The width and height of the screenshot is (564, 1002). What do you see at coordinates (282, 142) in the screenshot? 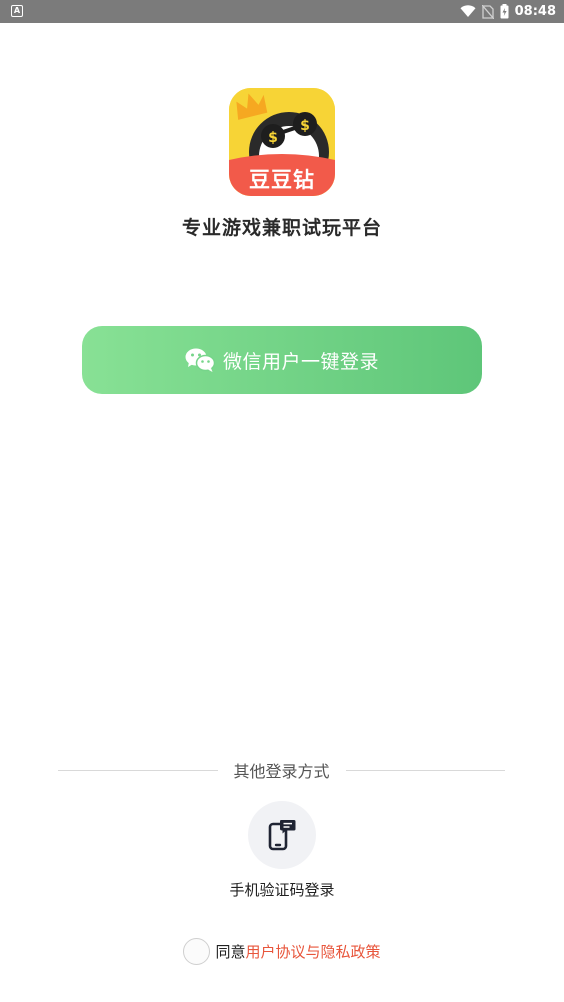
I see `app-logo: $ $ 豆豆钻` at bounding box center [282, 142].